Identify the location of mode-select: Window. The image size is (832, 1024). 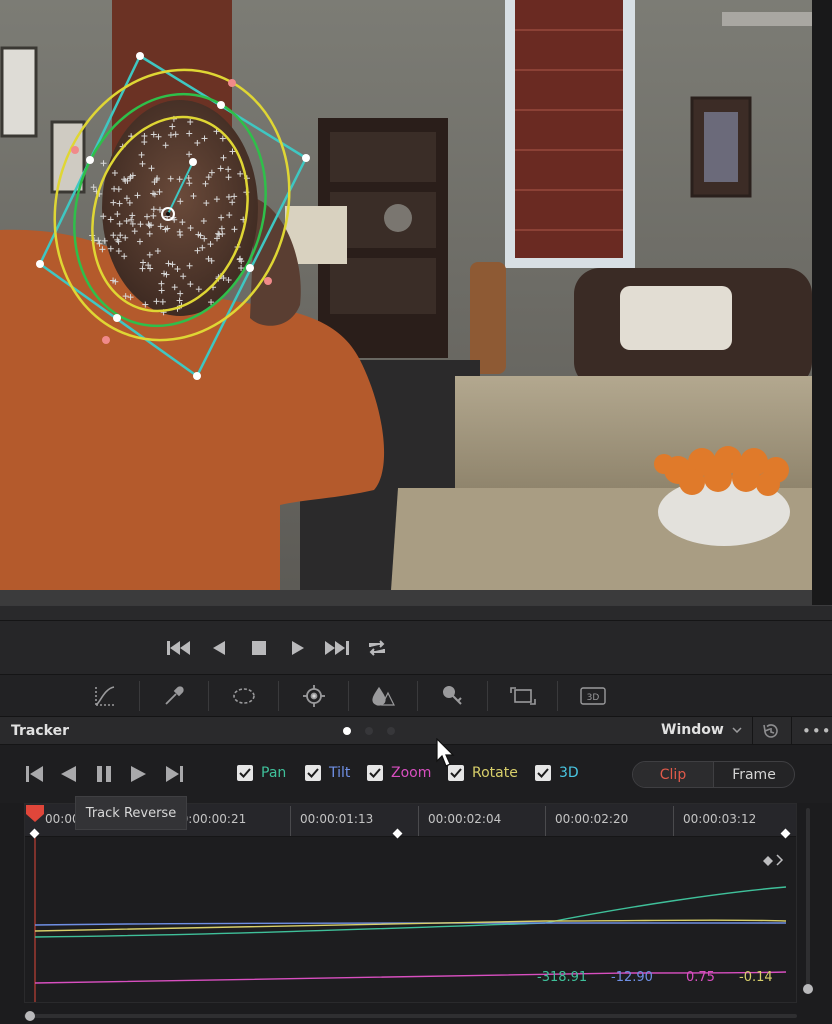
(701, 730).